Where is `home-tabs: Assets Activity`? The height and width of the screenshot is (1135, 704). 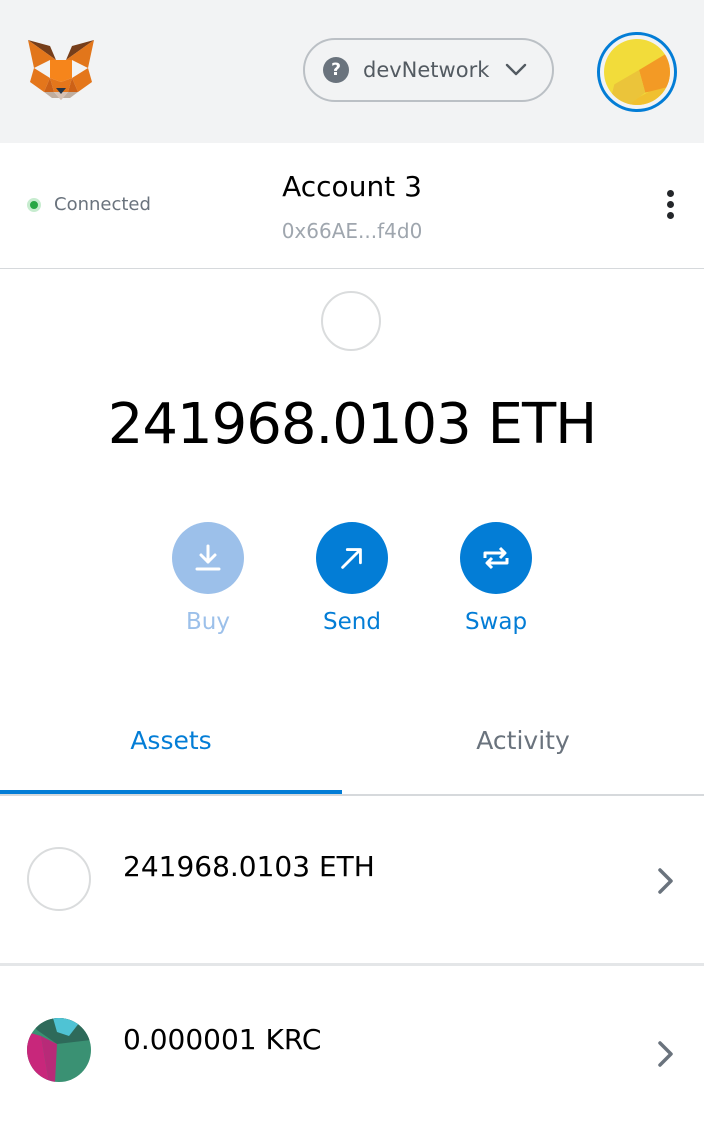
home-tabs: Assets Activity is located at coordinates (352, 748).